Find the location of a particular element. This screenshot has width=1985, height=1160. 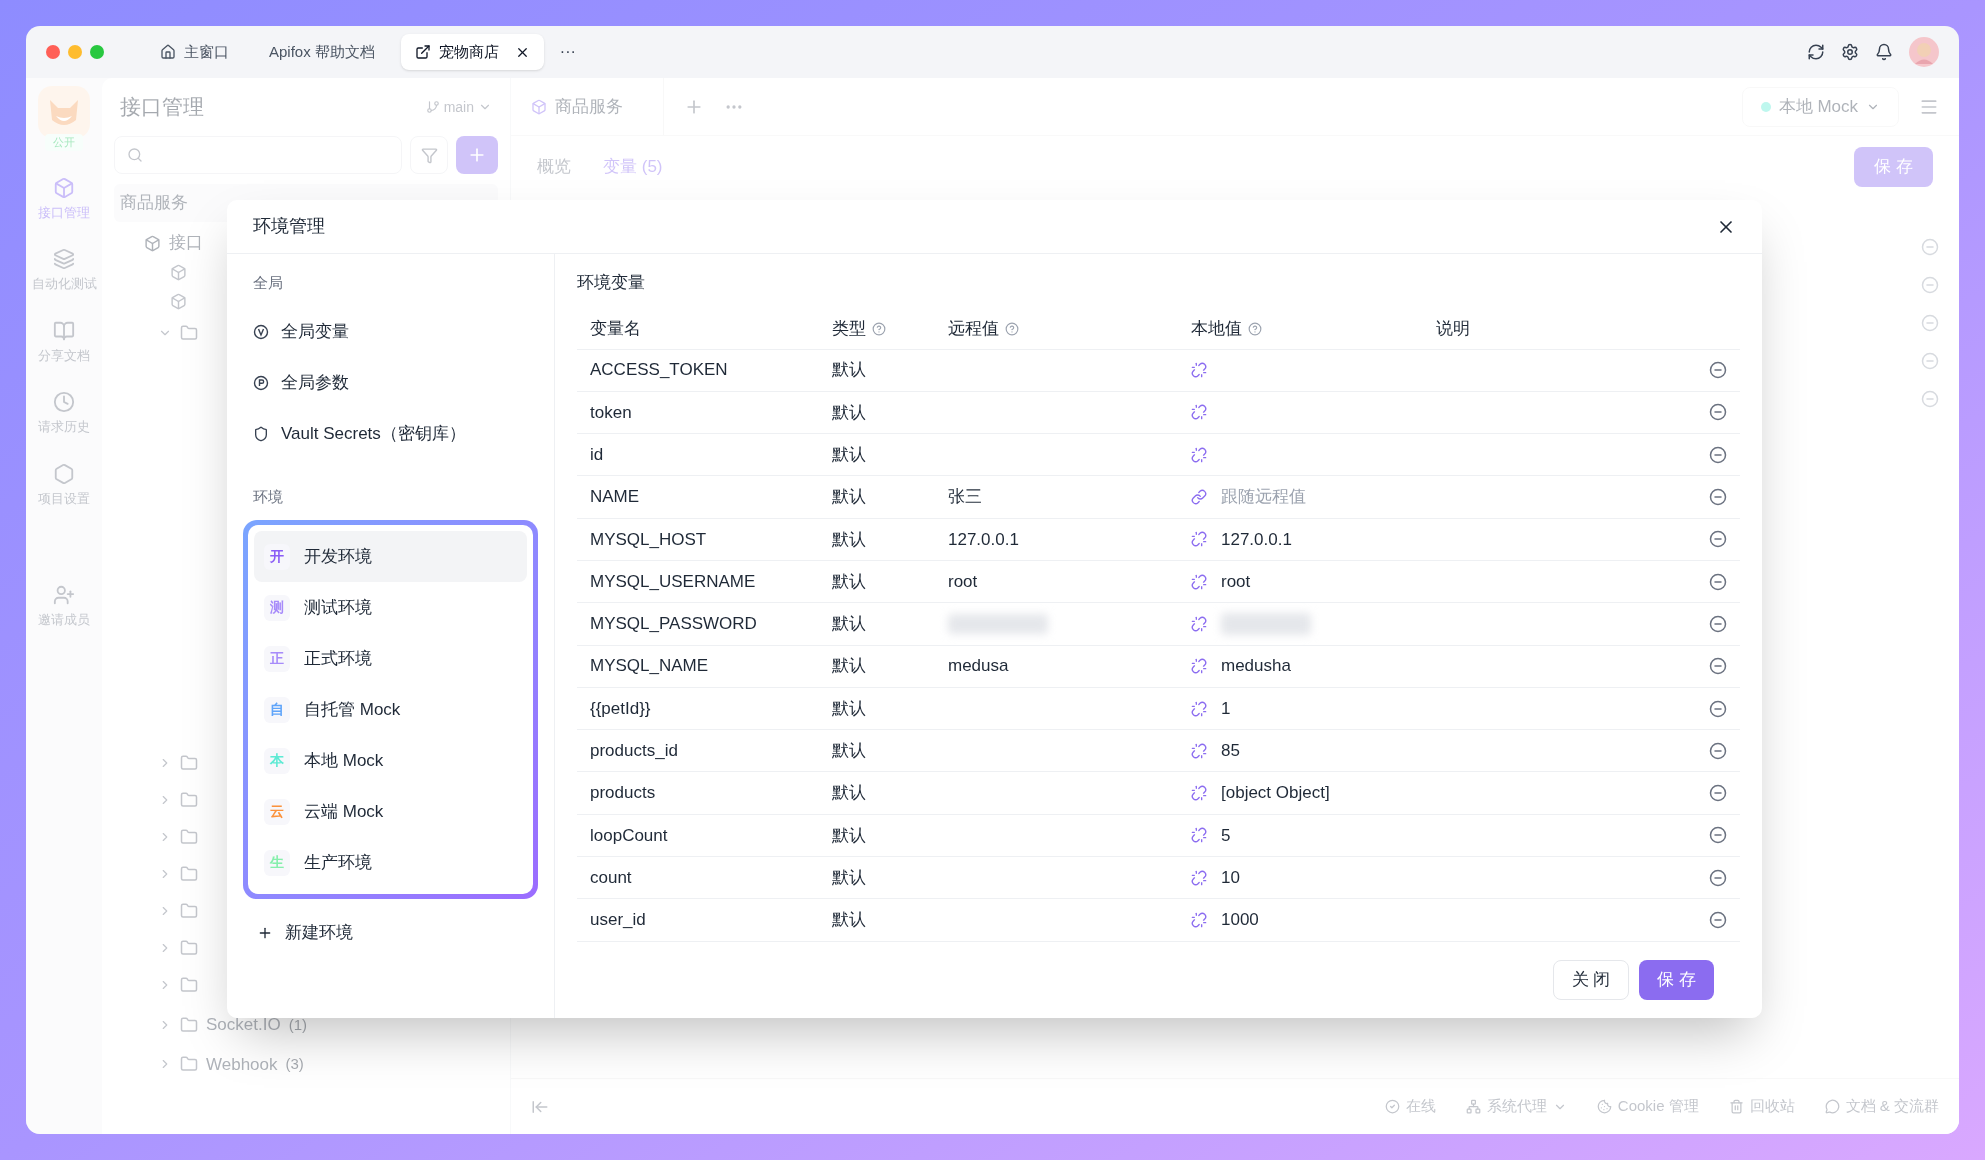

local-value: [object Object] is located at coordinates (1275, 793).